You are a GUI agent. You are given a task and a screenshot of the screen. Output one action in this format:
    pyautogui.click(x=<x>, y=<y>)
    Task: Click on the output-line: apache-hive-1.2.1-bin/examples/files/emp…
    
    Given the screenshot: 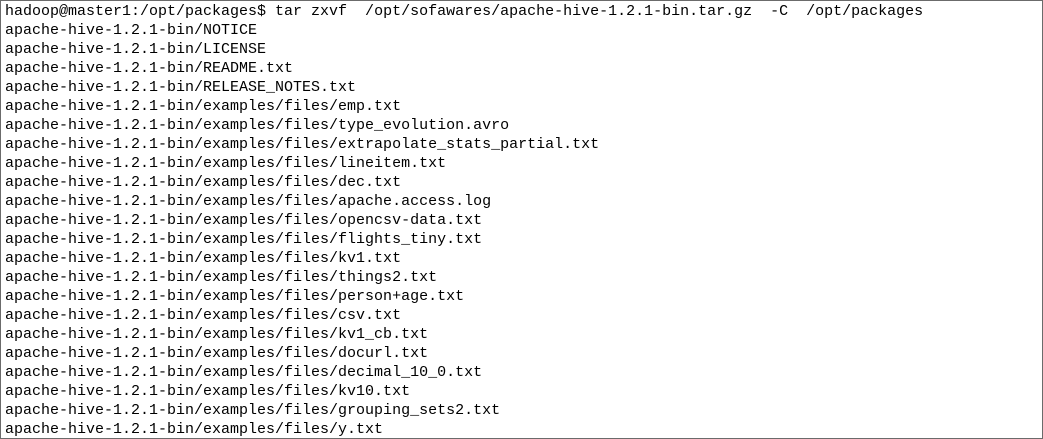 What is the action you would take?
    pyautogui.click(x=203, y=106)
    